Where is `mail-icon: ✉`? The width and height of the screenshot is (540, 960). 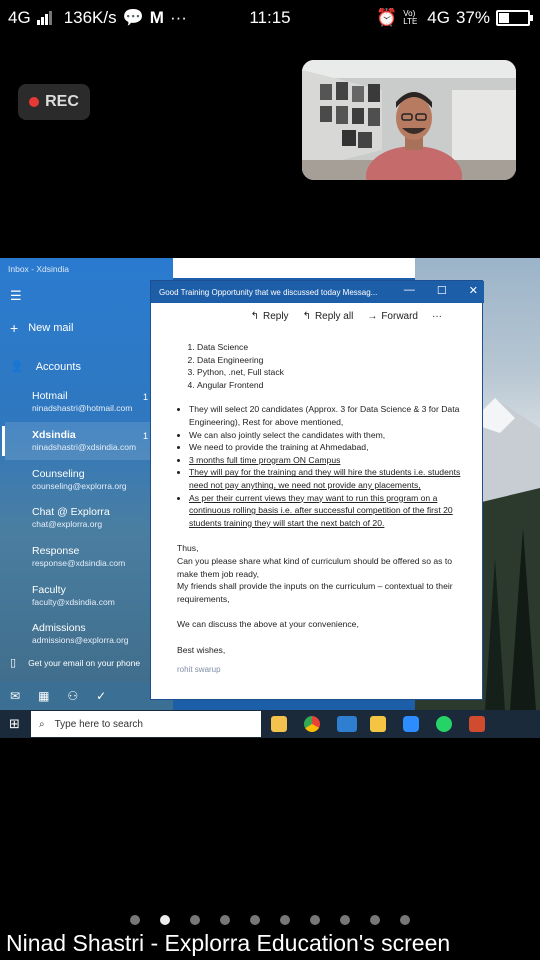 mail-icon: ✉ is located at coordinates (15, 696).